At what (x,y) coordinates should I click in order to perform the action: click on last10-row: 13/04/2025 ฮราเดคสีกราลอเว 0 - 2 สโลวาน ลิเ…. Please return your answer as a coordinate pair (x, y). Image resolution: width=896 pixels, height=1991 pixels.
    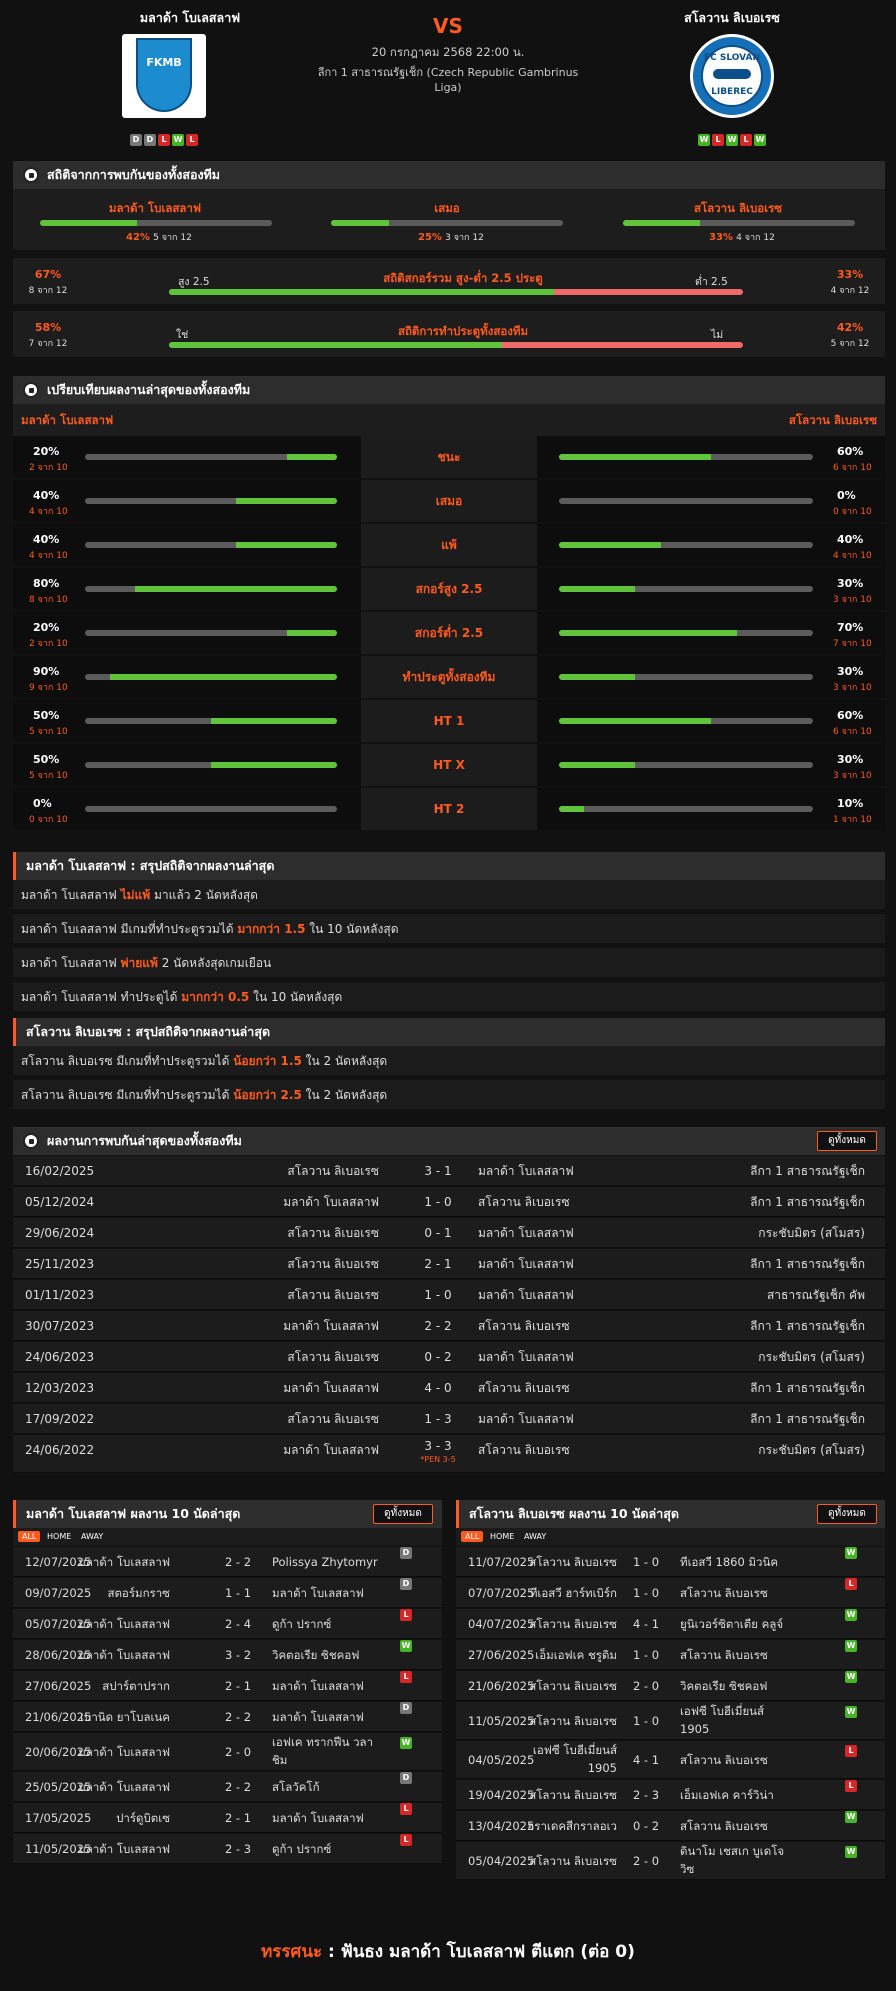
    Looking at the image, I should click on (670, 1826).